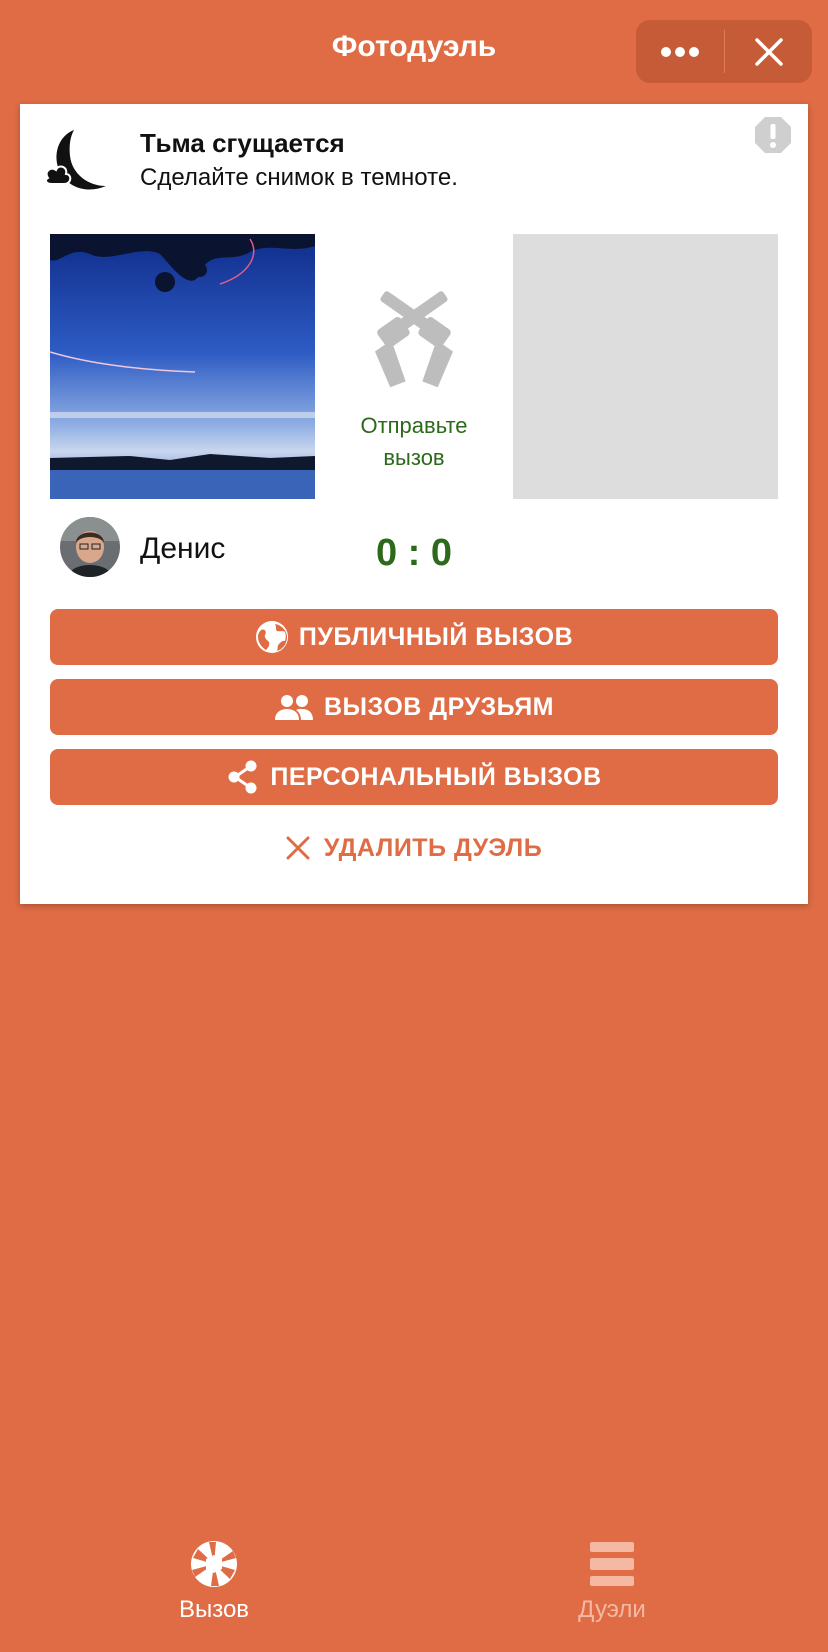 The height and width of the screenshot is (1652, 828). What do you see at coordinates (612, 1564) in the screenshot?
I see `stack-icon` at bounding box center [612, 1564].